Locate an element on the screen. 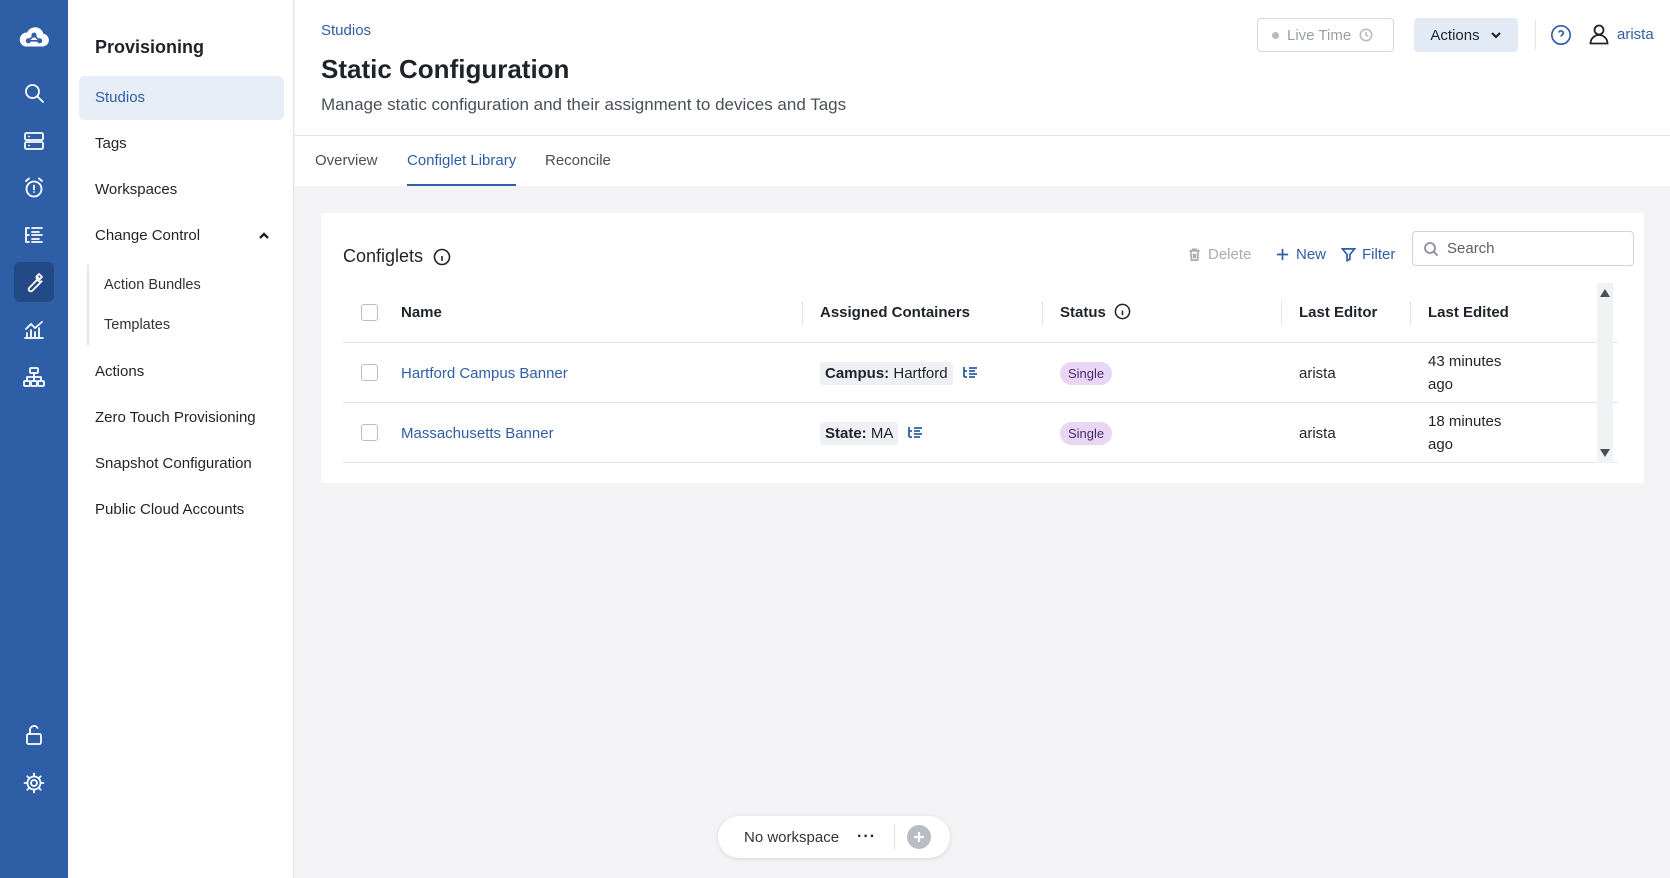  sidebar-item-change-control: Change Control is located at coordinates (181, 236).